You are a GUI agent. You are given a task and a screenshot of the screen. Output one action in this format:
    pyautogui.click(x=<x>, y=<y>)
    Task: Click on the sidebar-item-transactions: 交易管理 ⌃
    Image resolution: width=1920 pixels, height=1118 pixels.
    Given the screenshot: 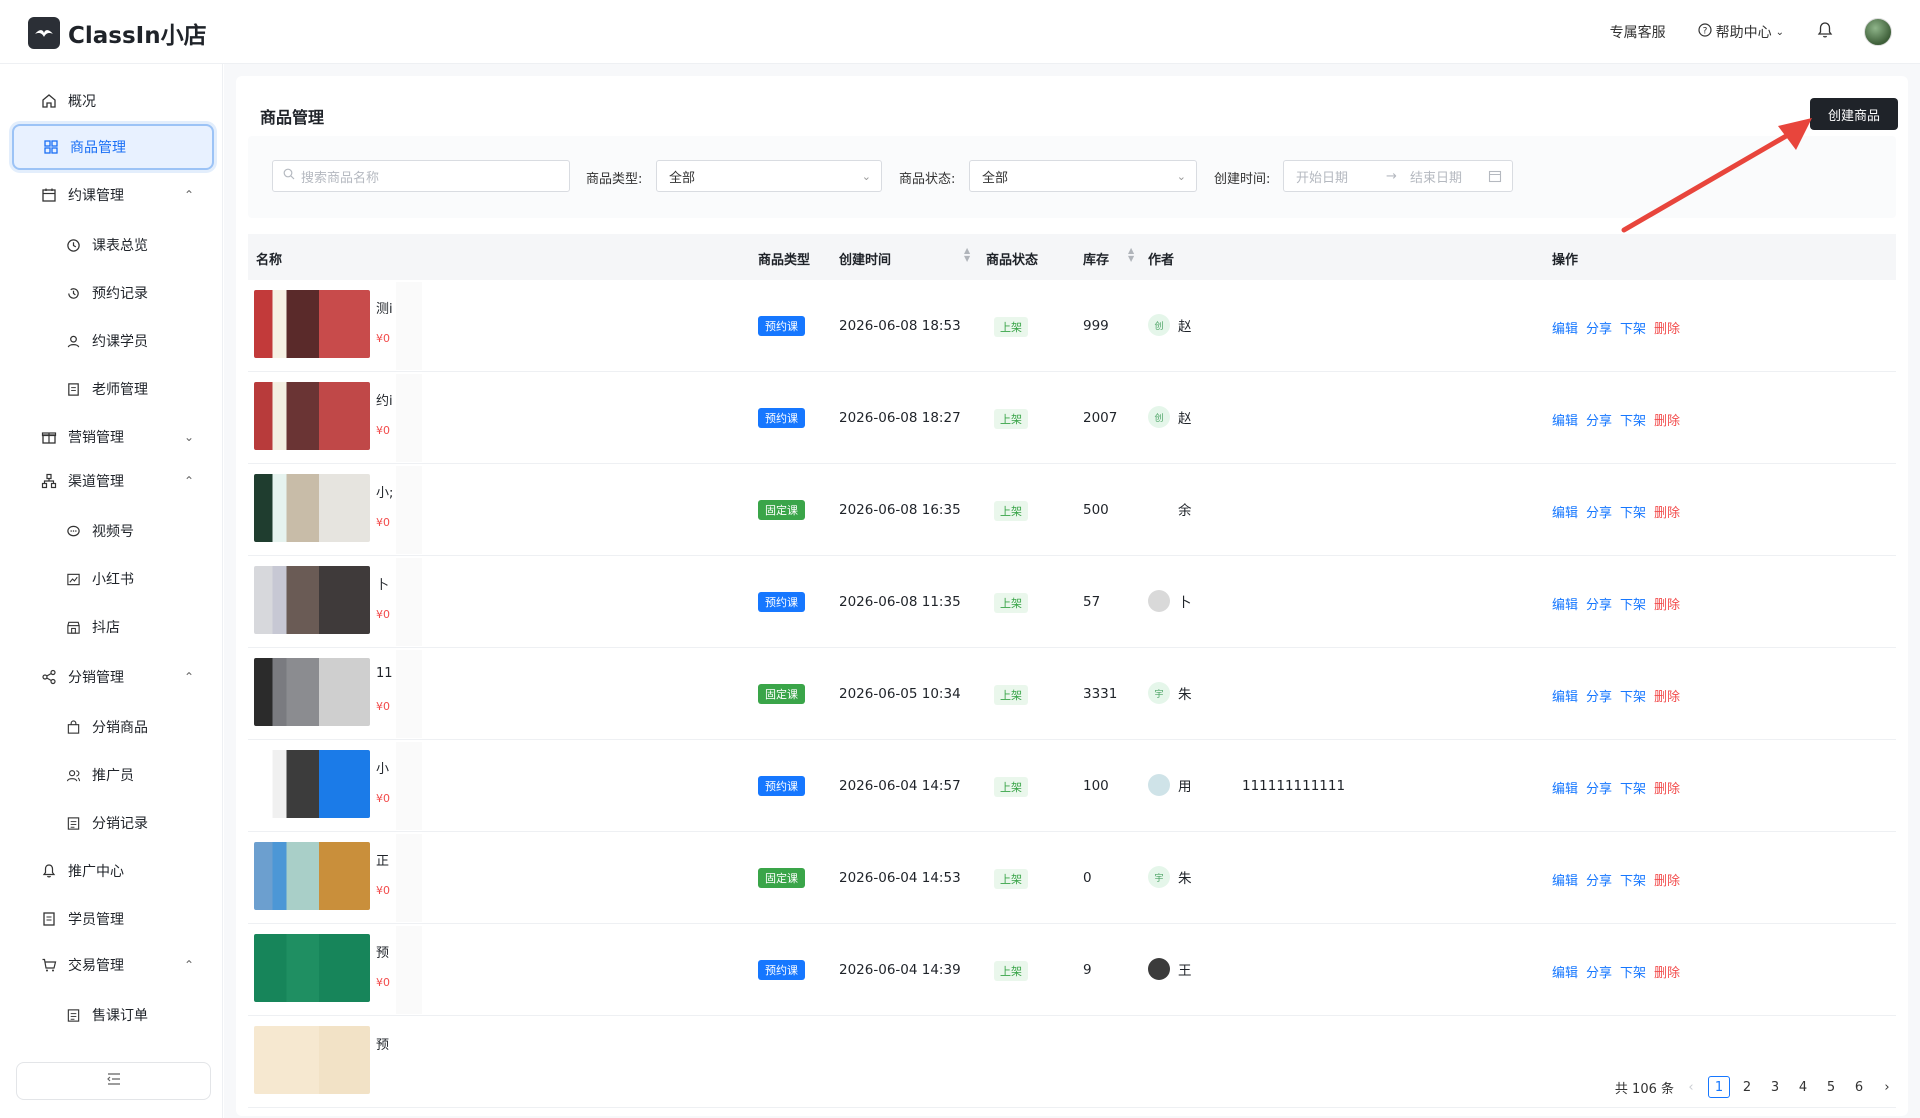 What is the action you would take?
    pyautogui.click(x=113, y=965)
    